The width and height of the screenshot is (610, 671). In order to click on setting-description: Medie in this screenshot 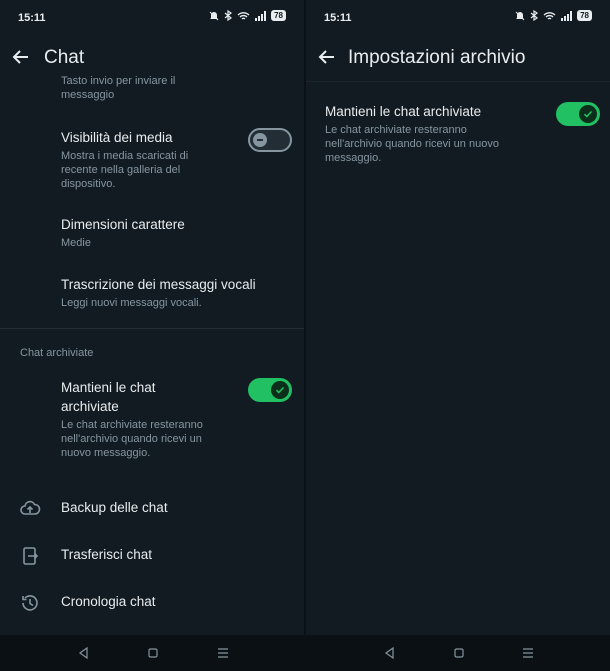, I will do `click(76, 243)`.